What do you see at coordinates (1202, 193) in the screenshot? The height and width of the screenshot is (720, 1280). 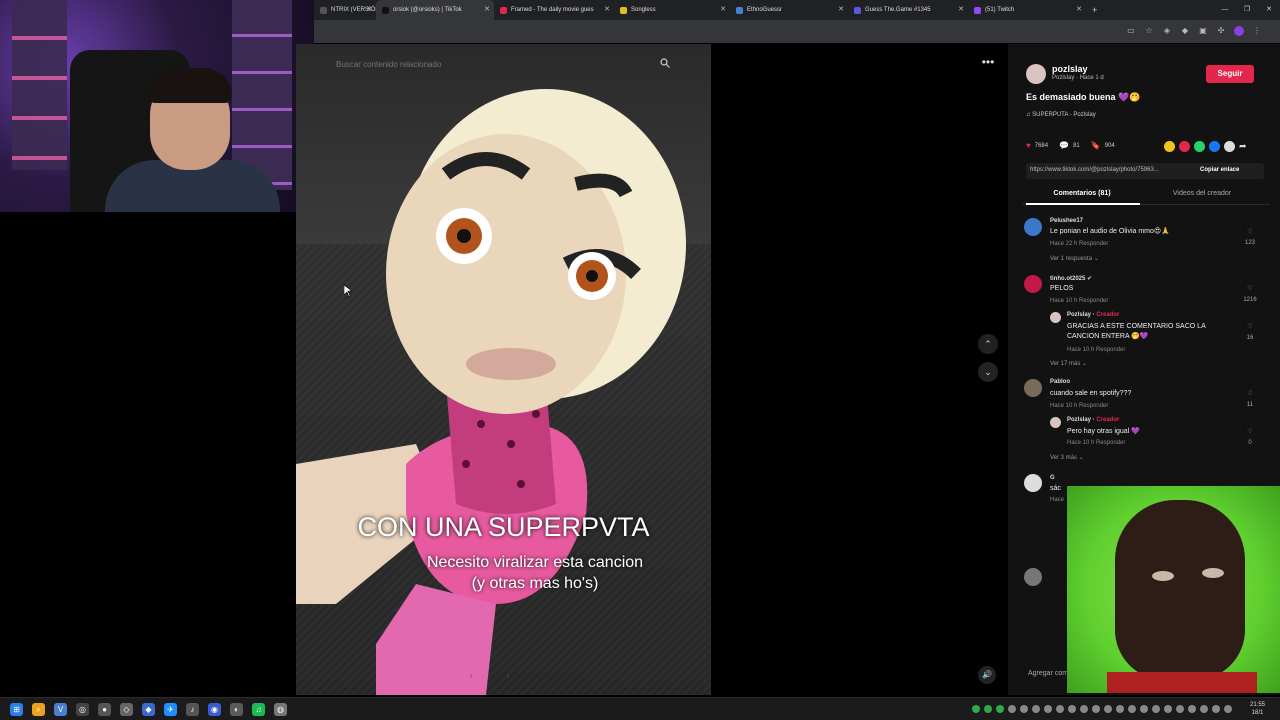 I see `tab-creator-videos: Videos del creador` at bounding box center [1202, 193].